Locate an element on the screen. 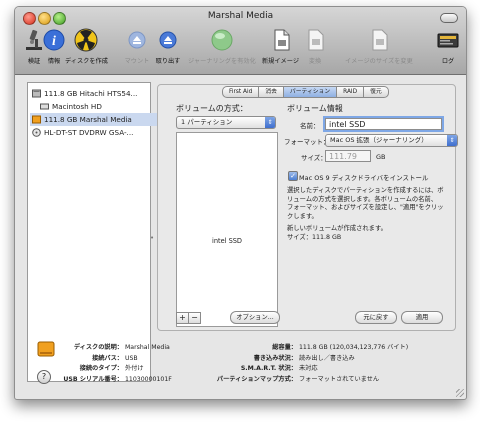  toolbar-mount-label: マウント is located at coordinates (137, 61).